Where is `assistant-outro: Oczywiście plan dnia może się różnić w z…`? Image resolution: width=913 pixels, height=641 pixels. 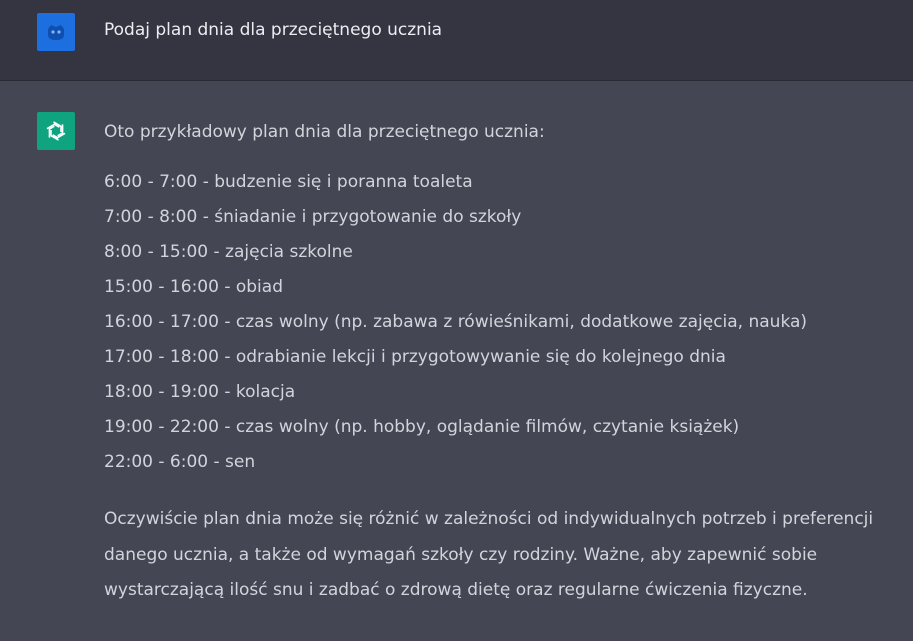 assistant-outro: Oczywiście plan dnia może się różnić w z… is located at coordinates (489, 554).